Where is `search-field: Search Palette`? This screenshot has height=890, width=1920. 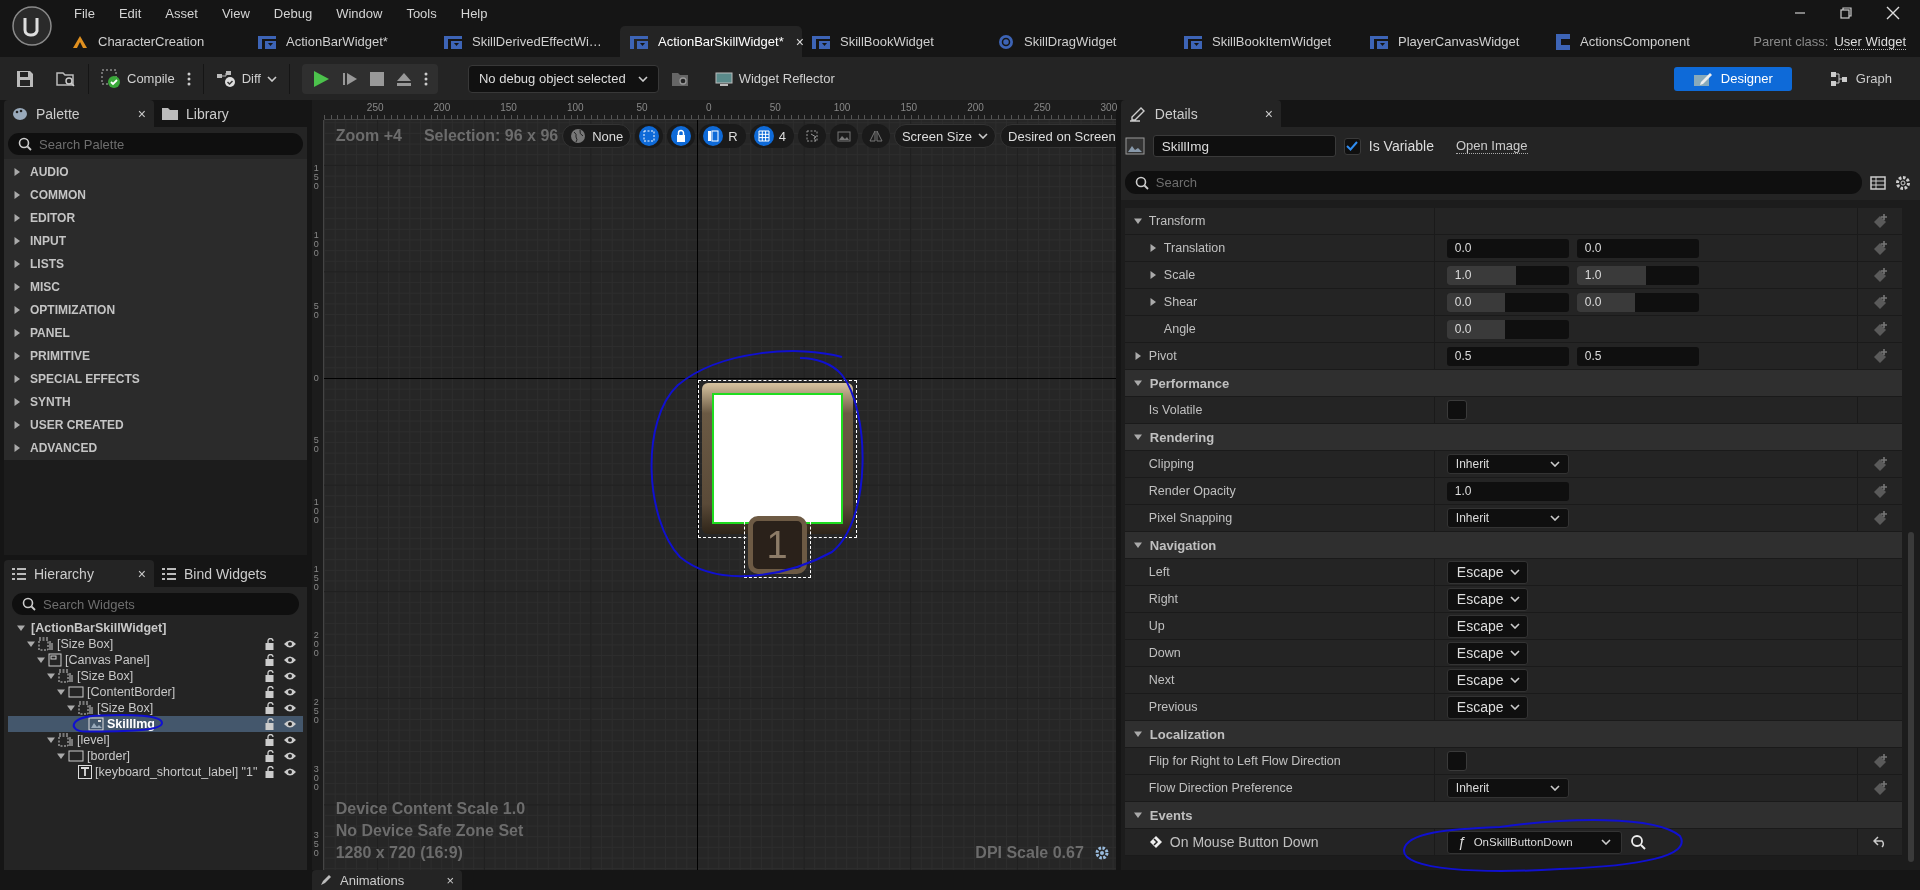
search-field: Search Palette is located at coordinates (155, 144).